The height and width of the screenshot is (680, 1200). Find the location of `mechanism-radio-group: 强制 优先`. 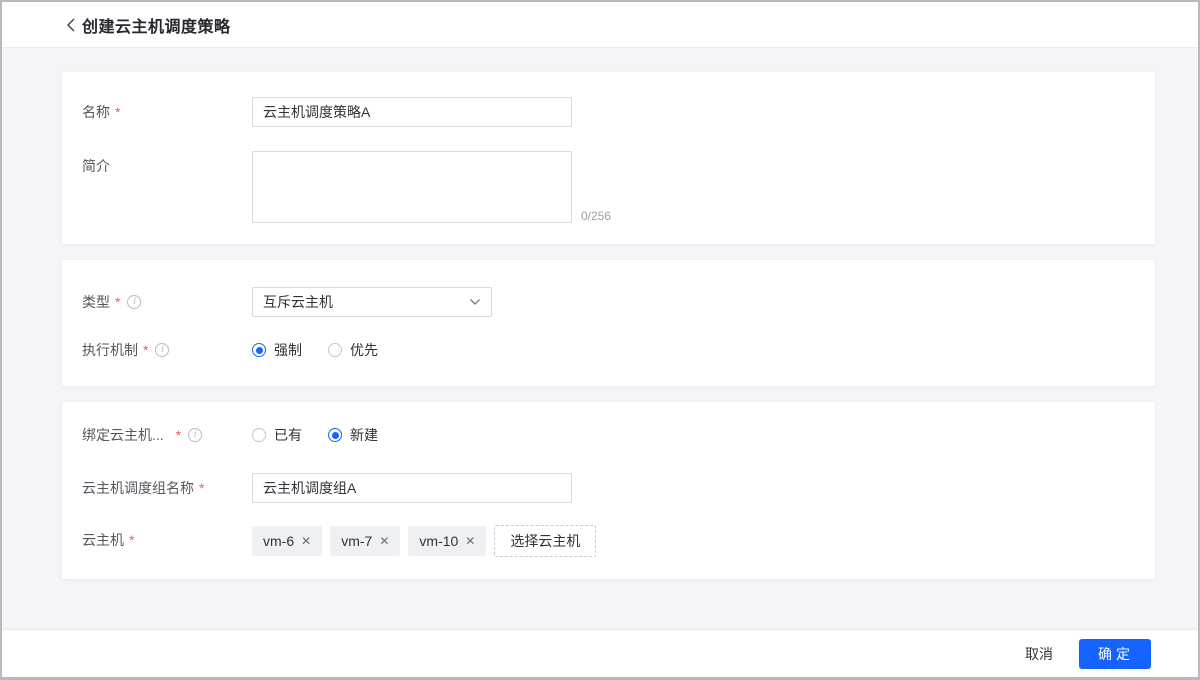

mechanism-radio-group: 强制 优先 is located at coordinates (328, 350).